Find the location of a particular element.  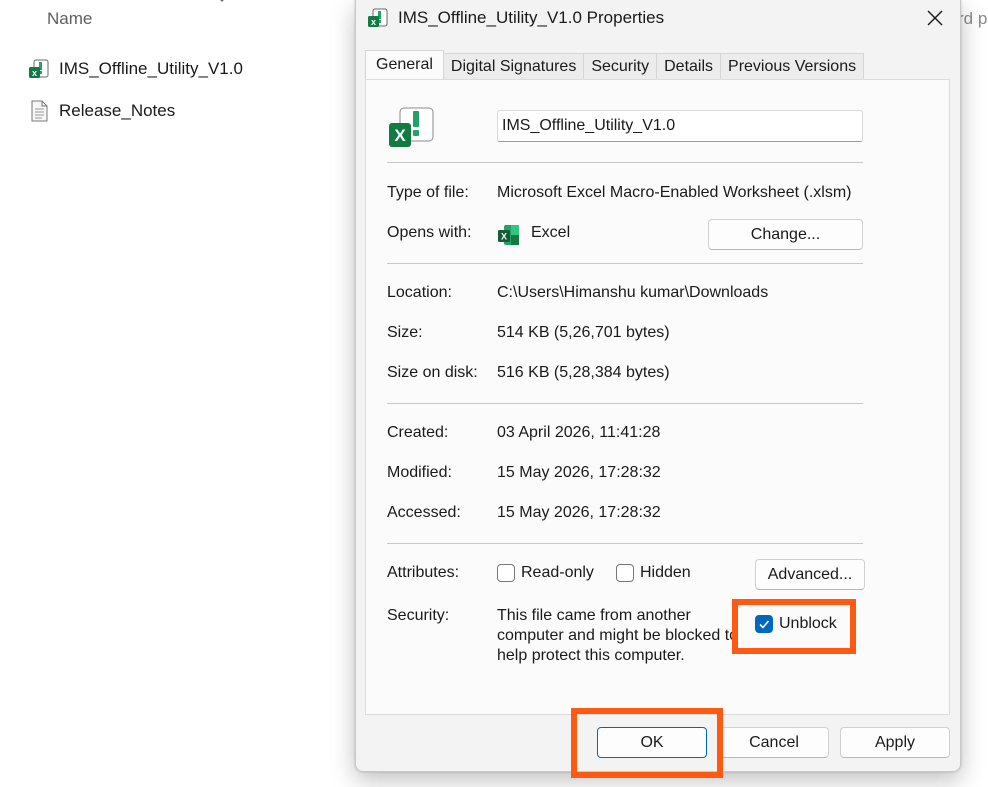

accessed-value: 15 May 2026, 17:28:32 is located at coordinates (579, 512).